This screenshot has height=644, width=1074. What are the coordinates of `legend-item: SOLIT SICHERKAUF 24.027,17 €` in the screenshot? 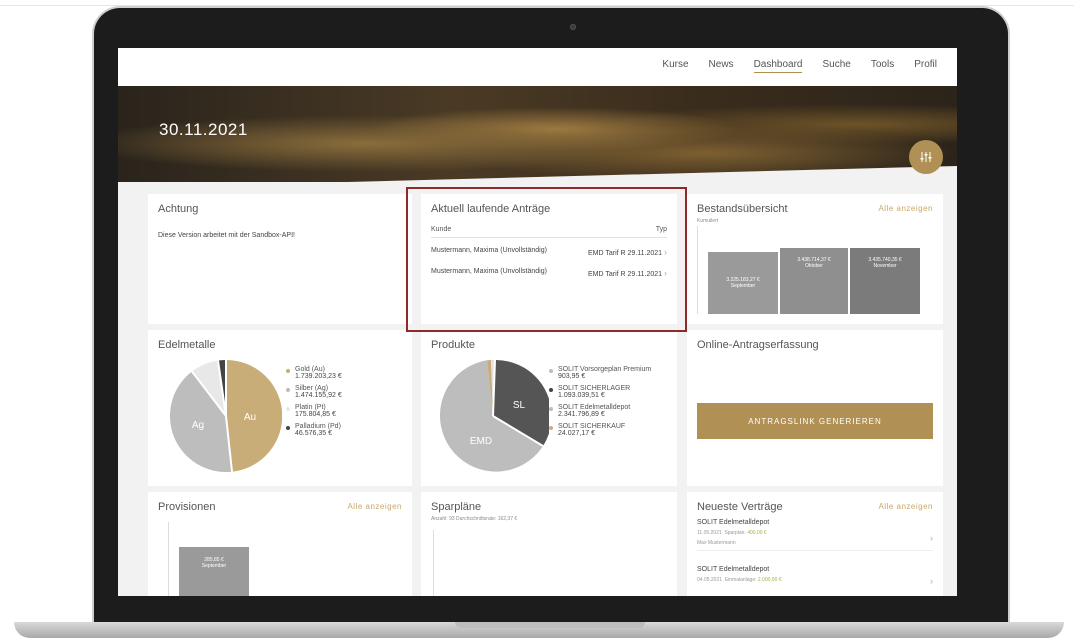 It's located at (600, 430).